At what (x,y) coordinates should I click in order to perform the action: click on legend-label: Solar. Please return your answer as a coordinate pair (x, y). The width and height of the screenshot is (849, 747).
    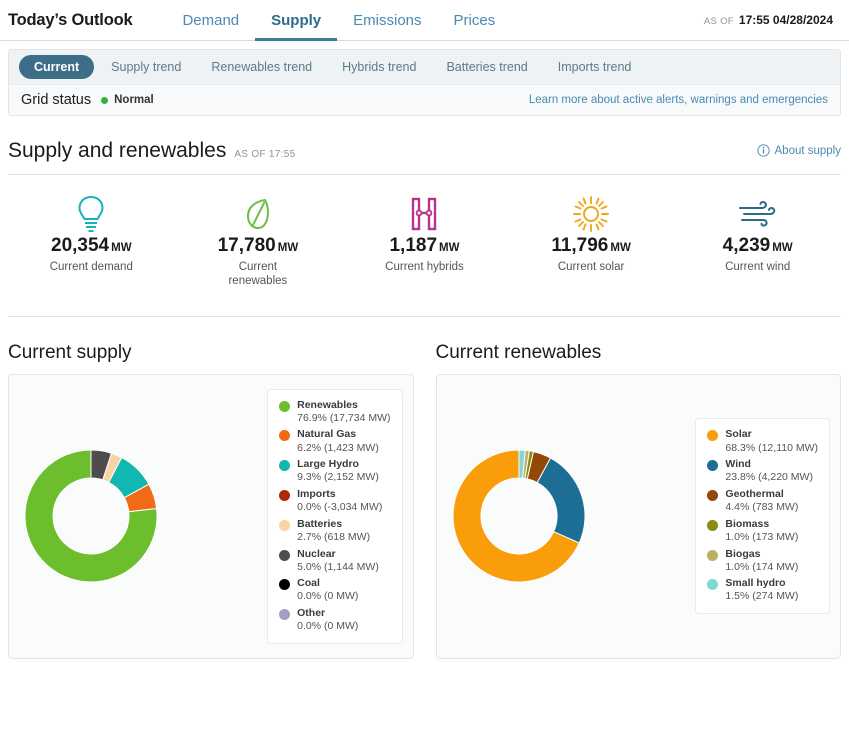
    Looking at the image, I should click on (738, 434).